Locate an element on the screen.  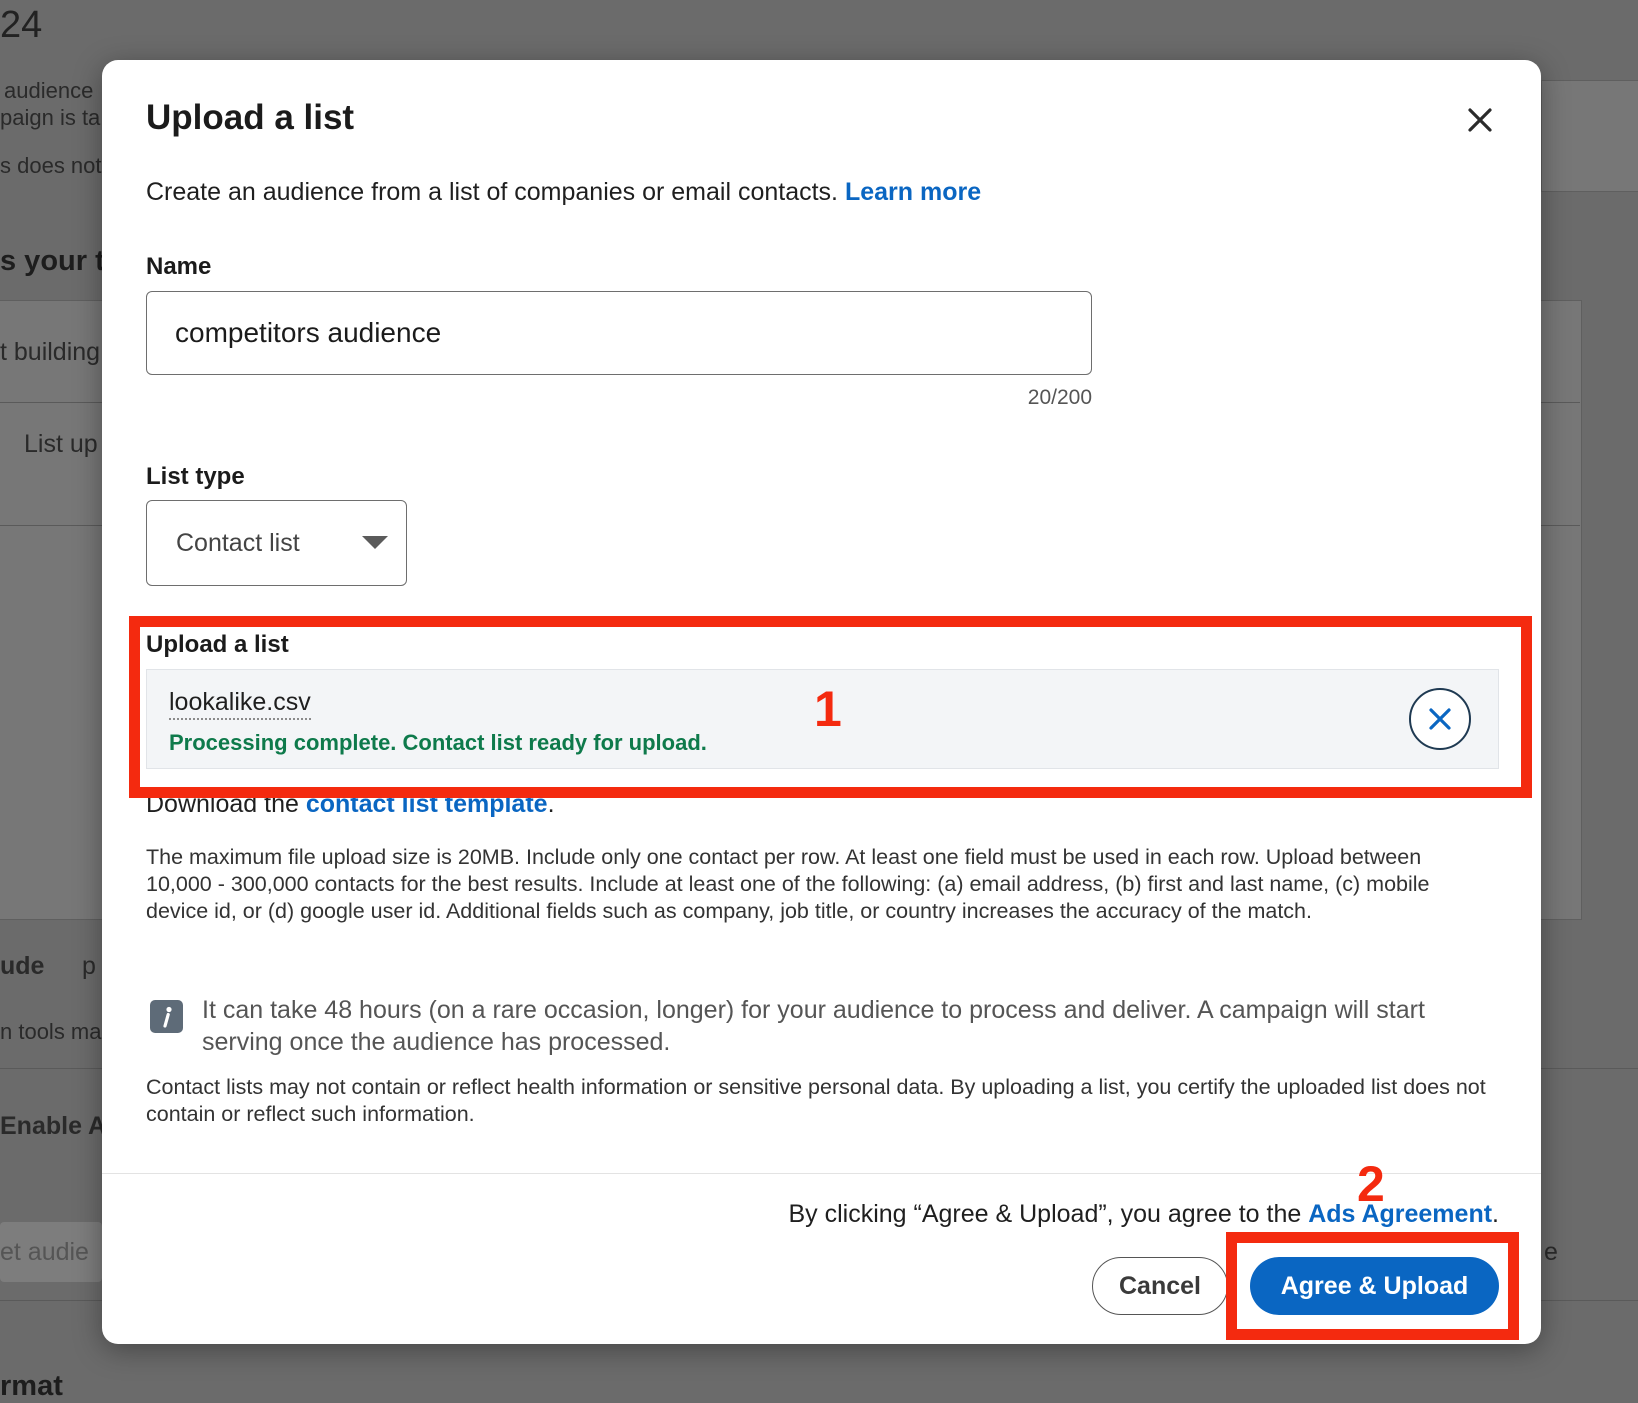
list-type-label: List type is located at coordinates (195, 476).